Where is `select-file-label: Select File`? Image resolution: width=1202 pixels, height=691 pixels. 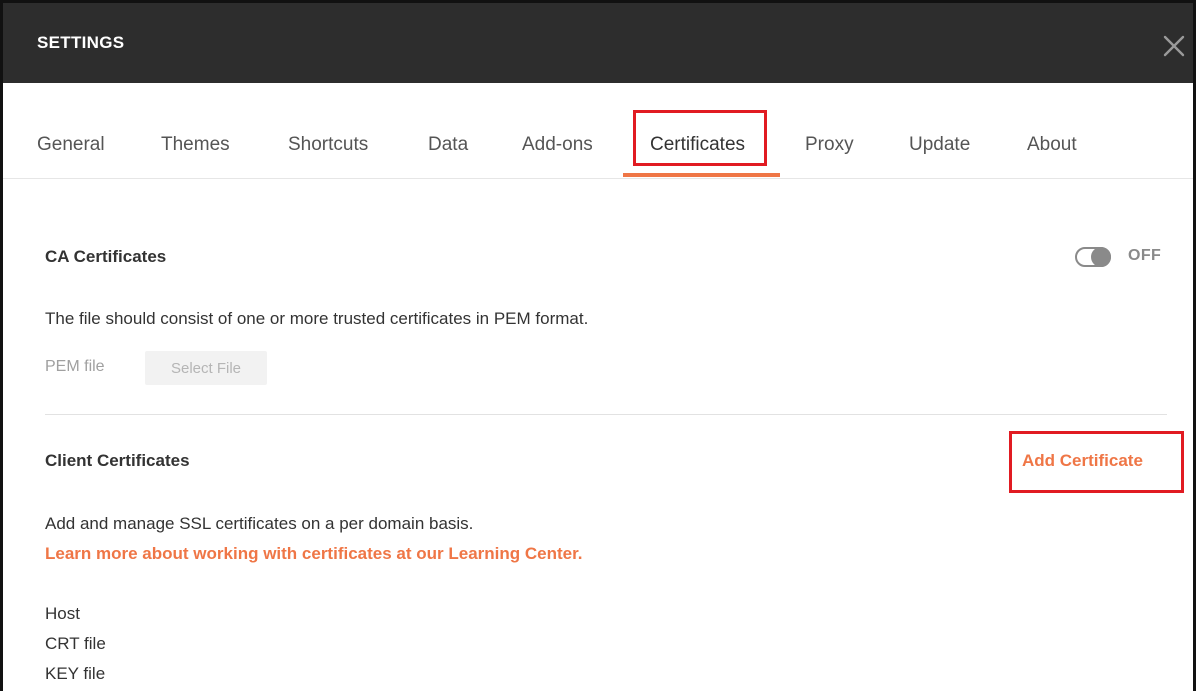
select-file-label: Select File is located at coordinates (206, 368).